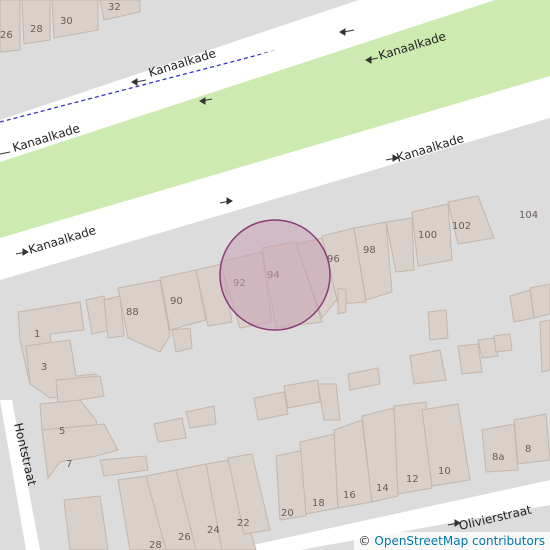  I want to click on house-number: 104, so click(528, 215).